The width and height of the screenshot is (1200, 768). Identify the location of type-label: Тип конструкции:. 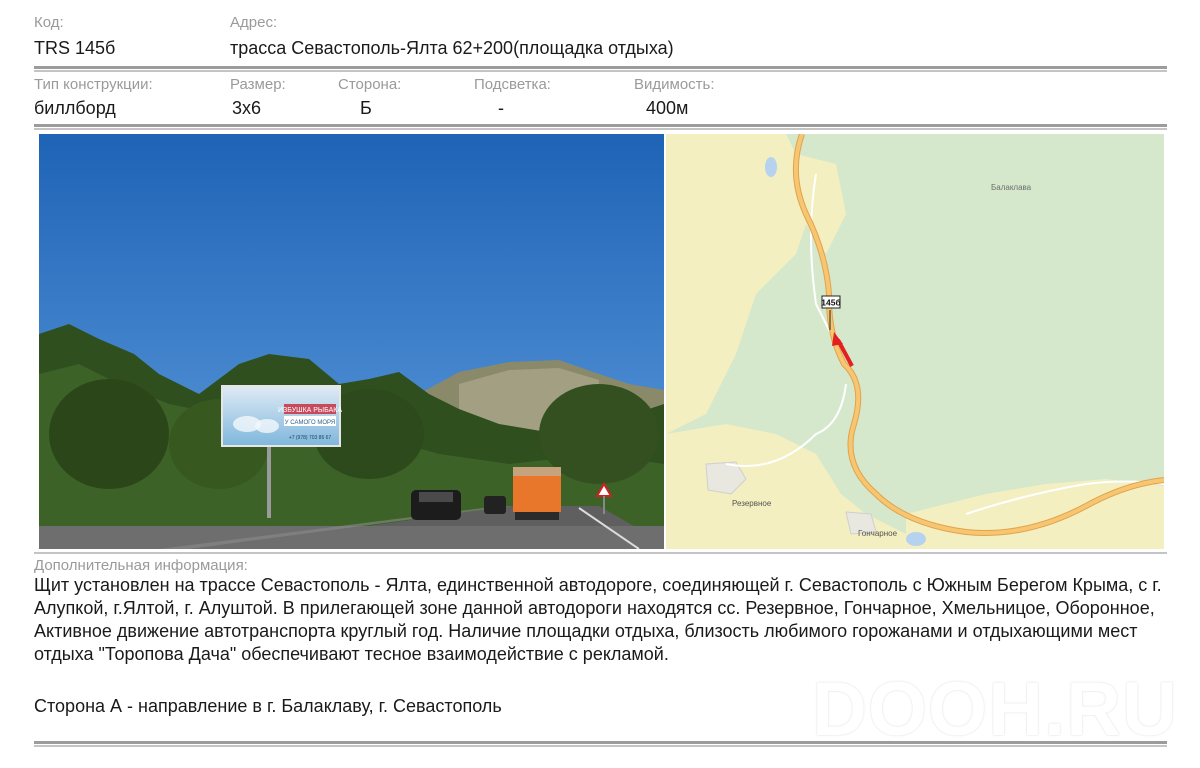
(93, 84).